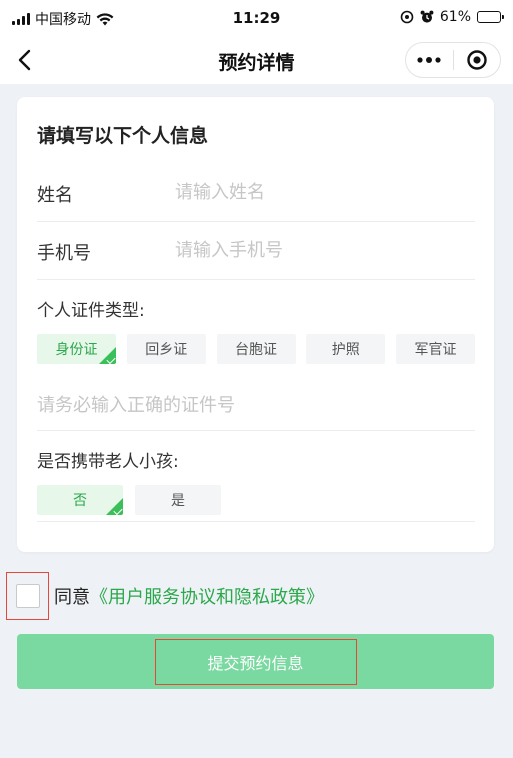 The image size is (513, 758). I want to click on more-button, so click(429, 60).